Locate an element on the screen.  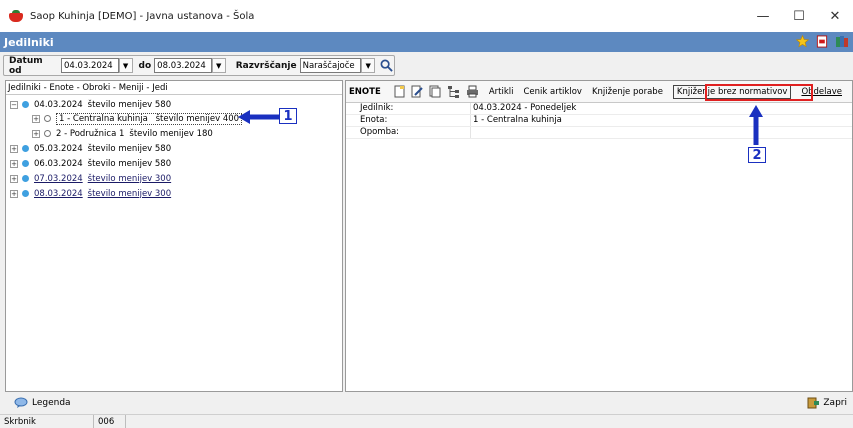
status-user: Skrbnik is located at coordinates (47, 421).